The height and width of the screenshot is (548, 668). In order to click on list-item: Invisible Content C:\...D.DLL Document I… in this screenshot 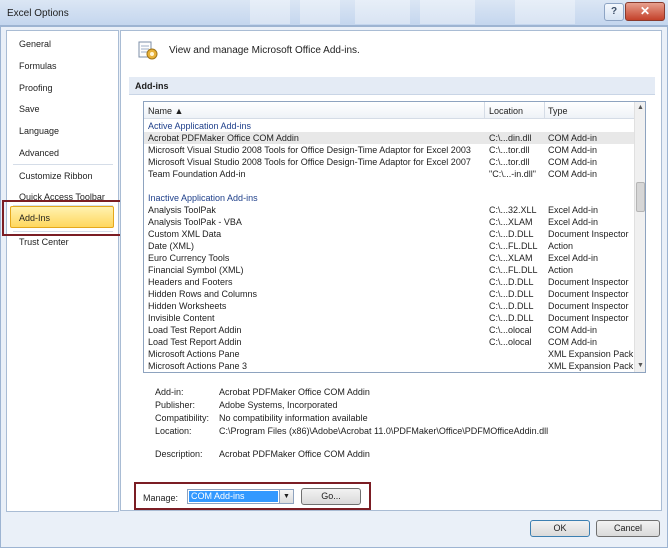, I will do `click(389, 318)`.